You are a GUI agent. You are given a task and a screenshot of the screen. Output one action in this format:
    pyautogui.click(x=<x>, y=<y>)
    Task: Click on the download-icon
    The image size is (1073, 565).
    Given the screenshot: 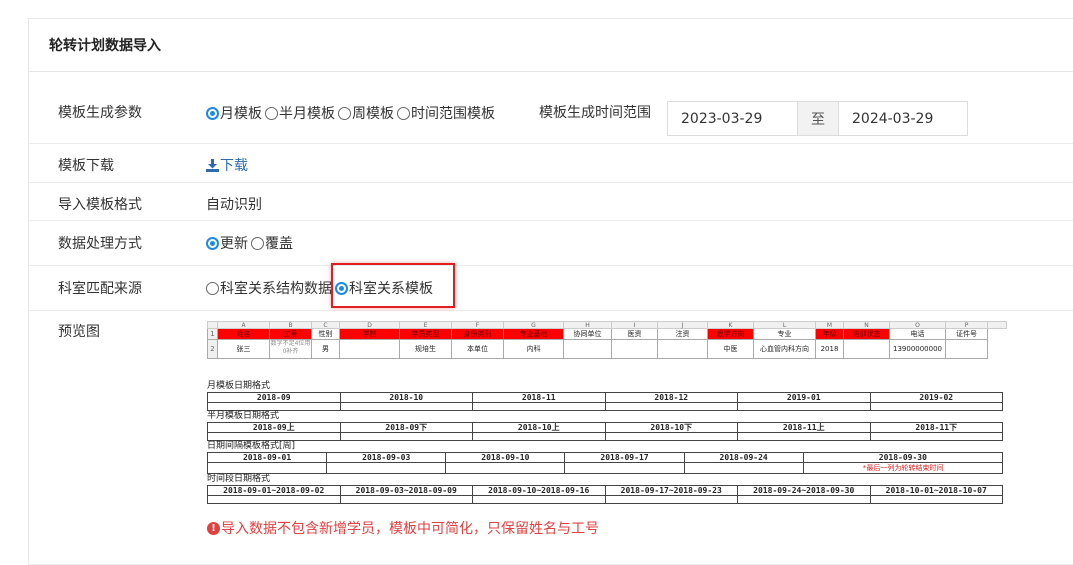 What is the action you would take?
    pyautogui.click(x=212, y=165)
    